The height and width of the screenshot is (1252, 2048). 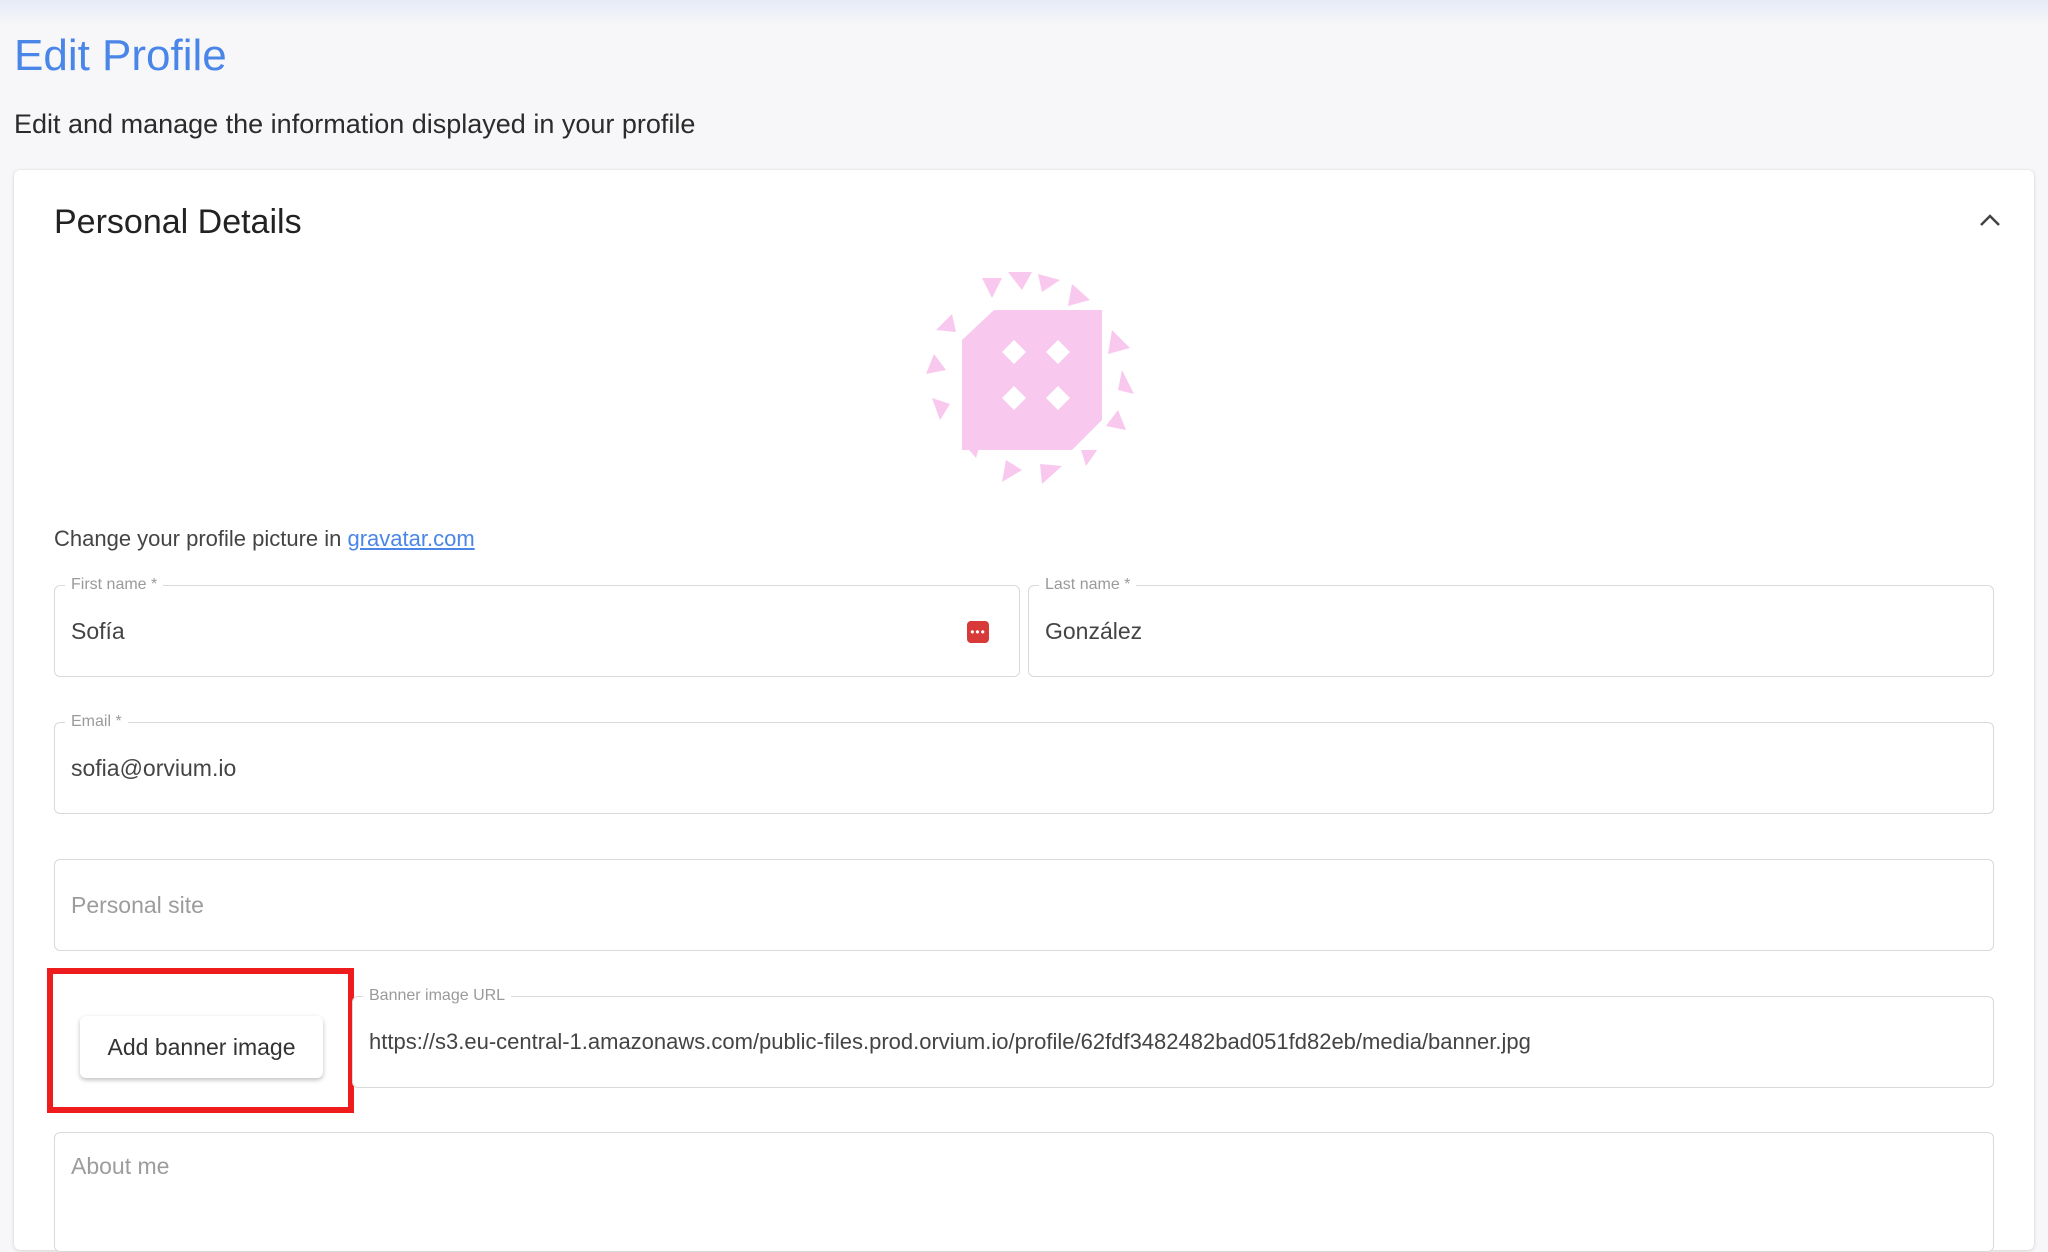 What do you see at coordinates (1024, 1192) in the screenshot?
I see `about-me-field: About me` at bounding box center [1024, 1192].